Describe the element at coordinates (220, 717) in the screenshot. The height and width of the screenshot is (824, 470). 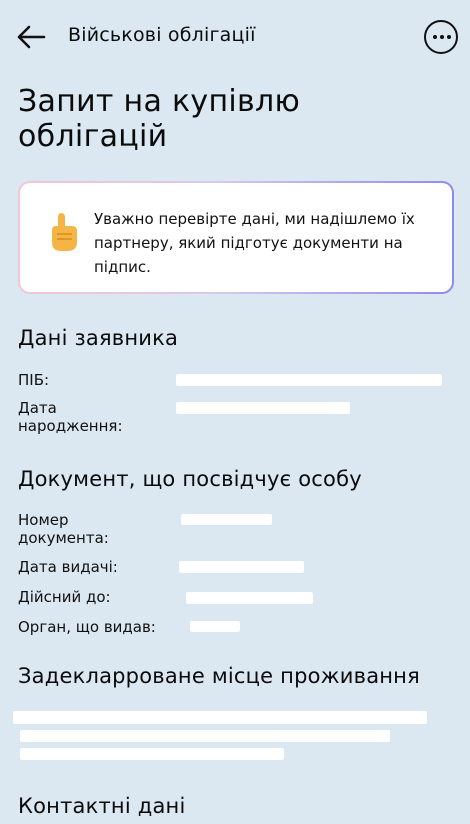
I see `address-line-1-redacted` at that location.